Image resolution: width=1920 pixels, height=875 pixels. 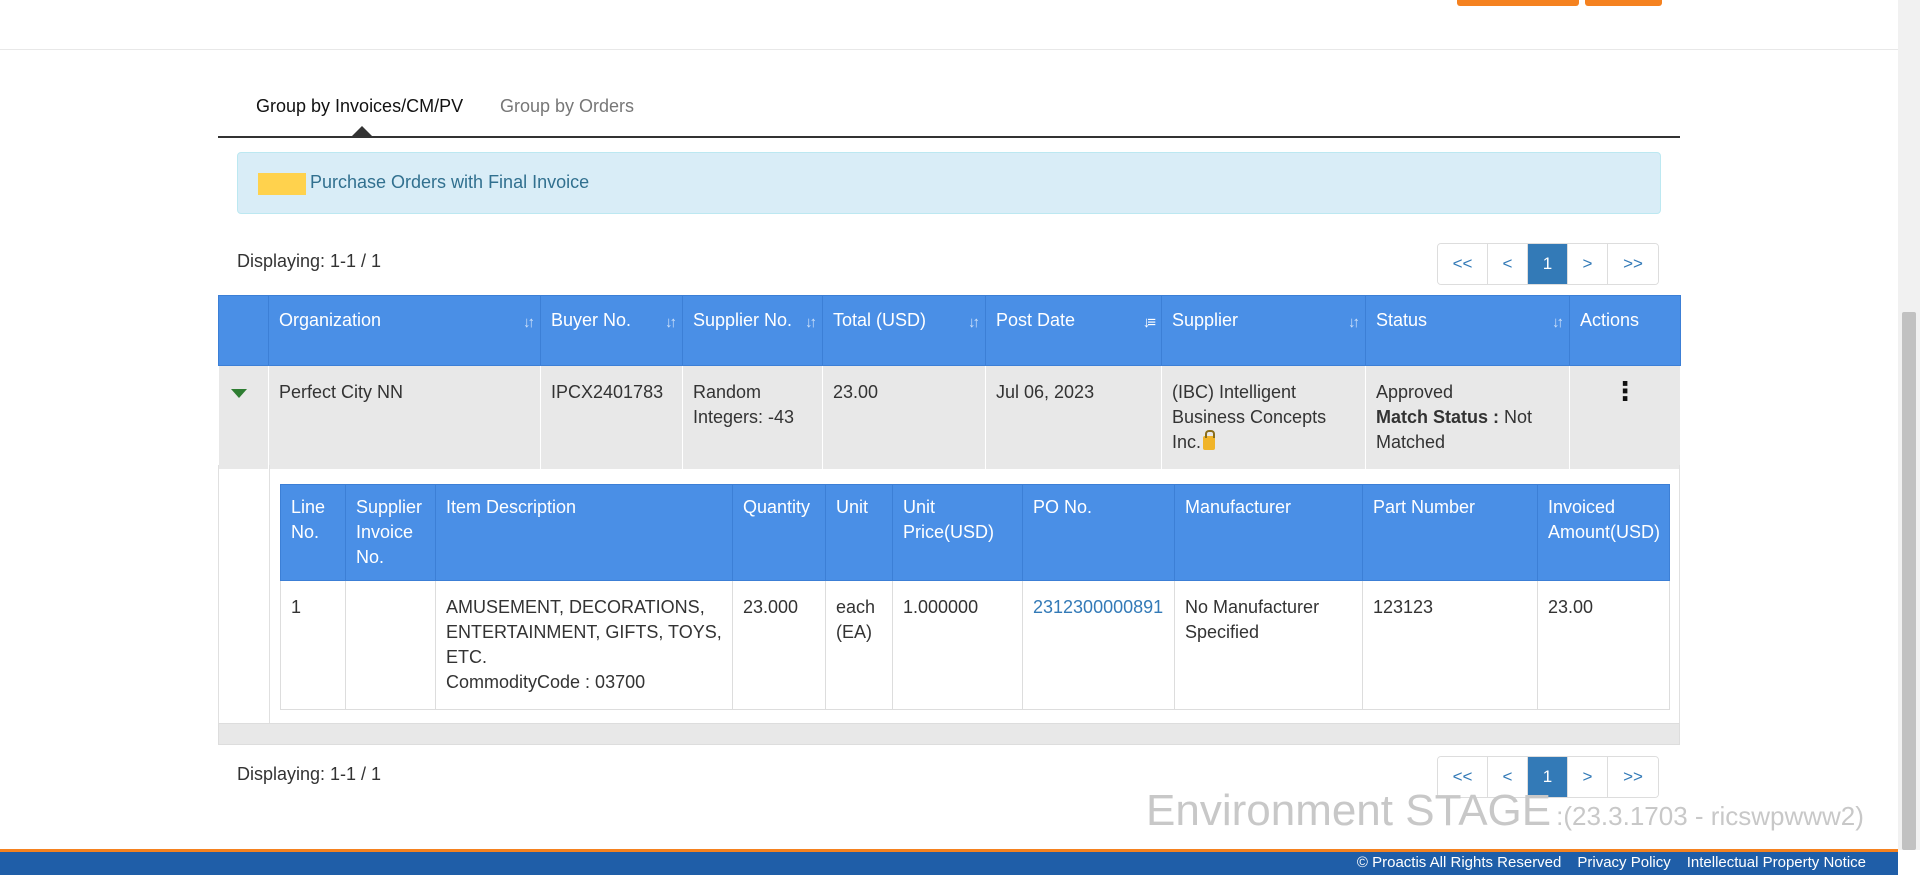 I want to click on tab-group-by-orders: Group by Orders, so click(x=567, y=106).